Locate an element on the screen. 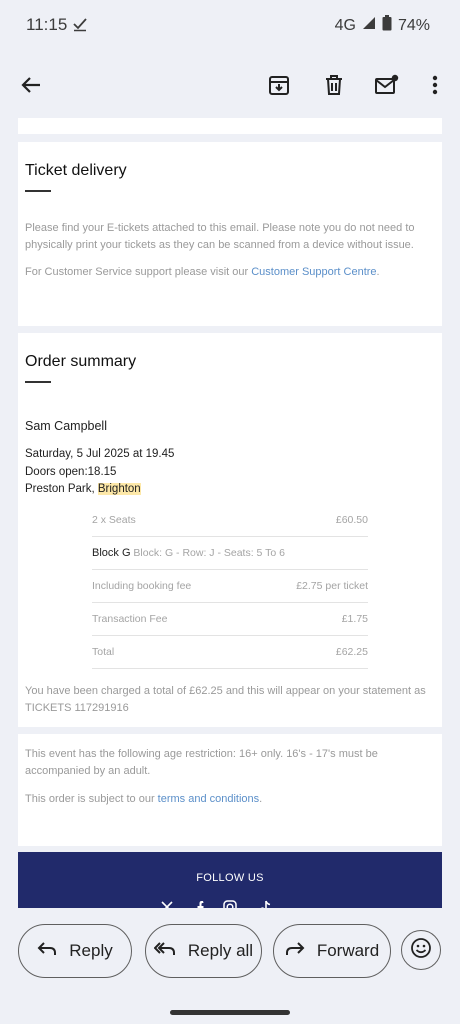  more-vert-icon is located at coordinates (435, 85).